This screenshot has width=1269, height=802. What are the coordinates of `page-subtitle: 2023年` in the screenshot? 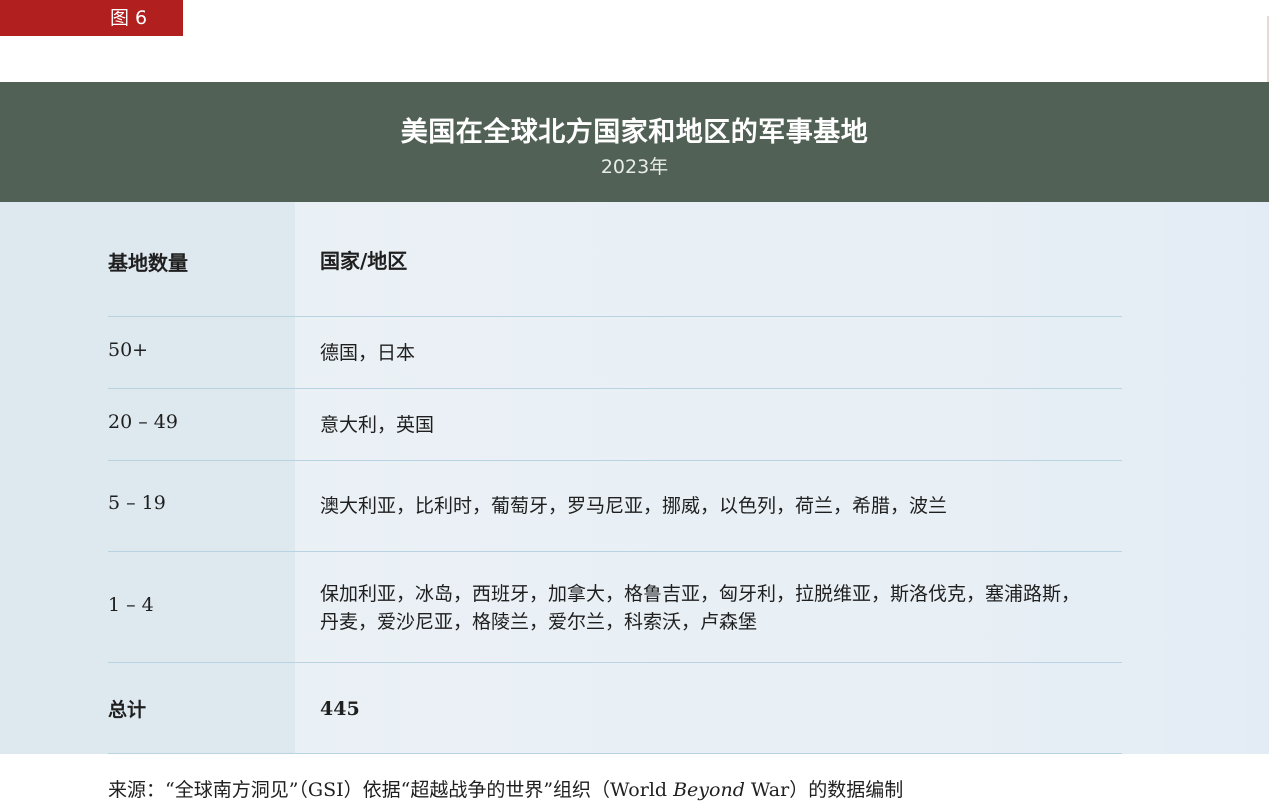 It's located at (634, 167).